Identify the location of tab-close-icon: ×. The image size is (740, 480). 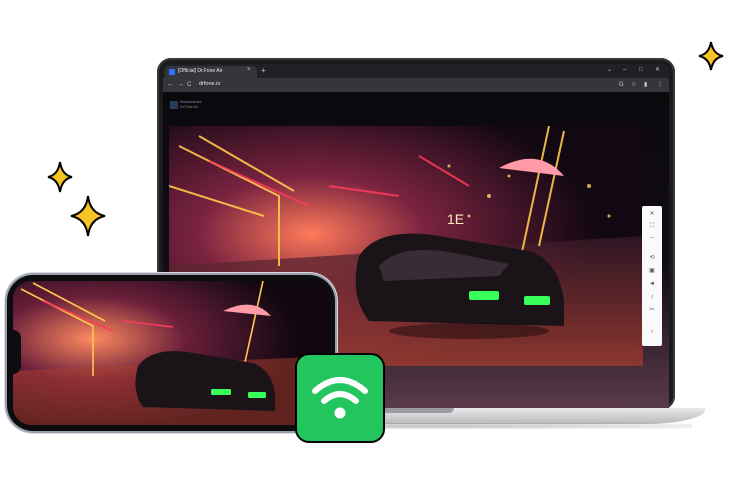
(249, 70).